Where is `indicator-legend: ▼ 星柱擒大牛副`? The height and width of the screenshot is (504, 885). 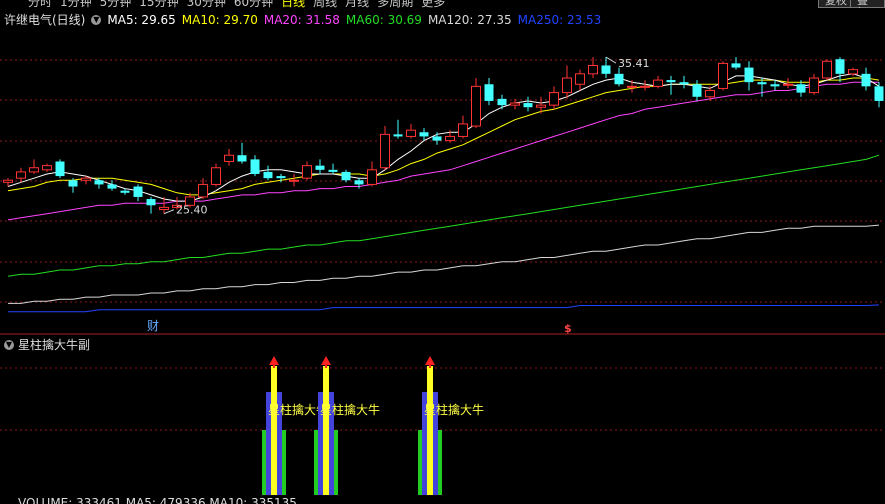 indicator-legend: ▼ 星柱擒大牛副 is located at coordinates (47, 344).